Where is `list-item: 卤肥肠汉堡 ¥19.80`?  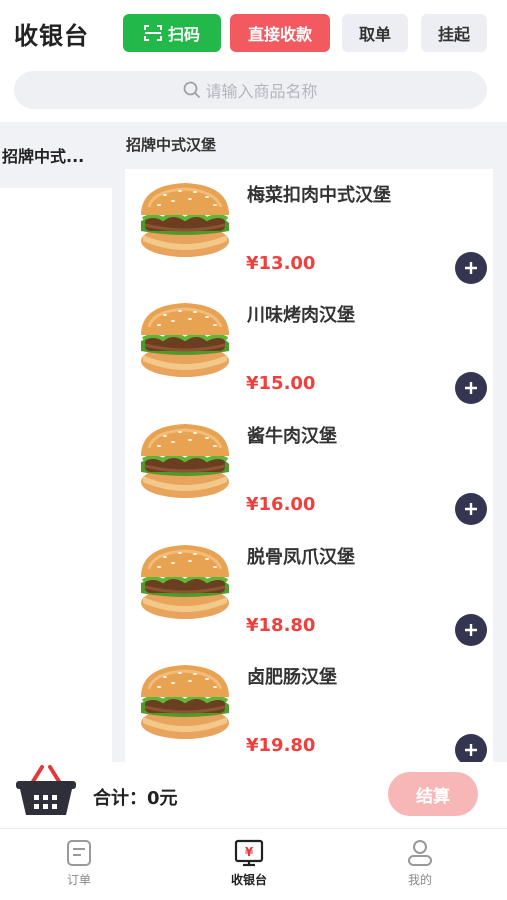 list-item: 卤肥肠汉堡 ¥19.80 is located at coordinates (309, 706).